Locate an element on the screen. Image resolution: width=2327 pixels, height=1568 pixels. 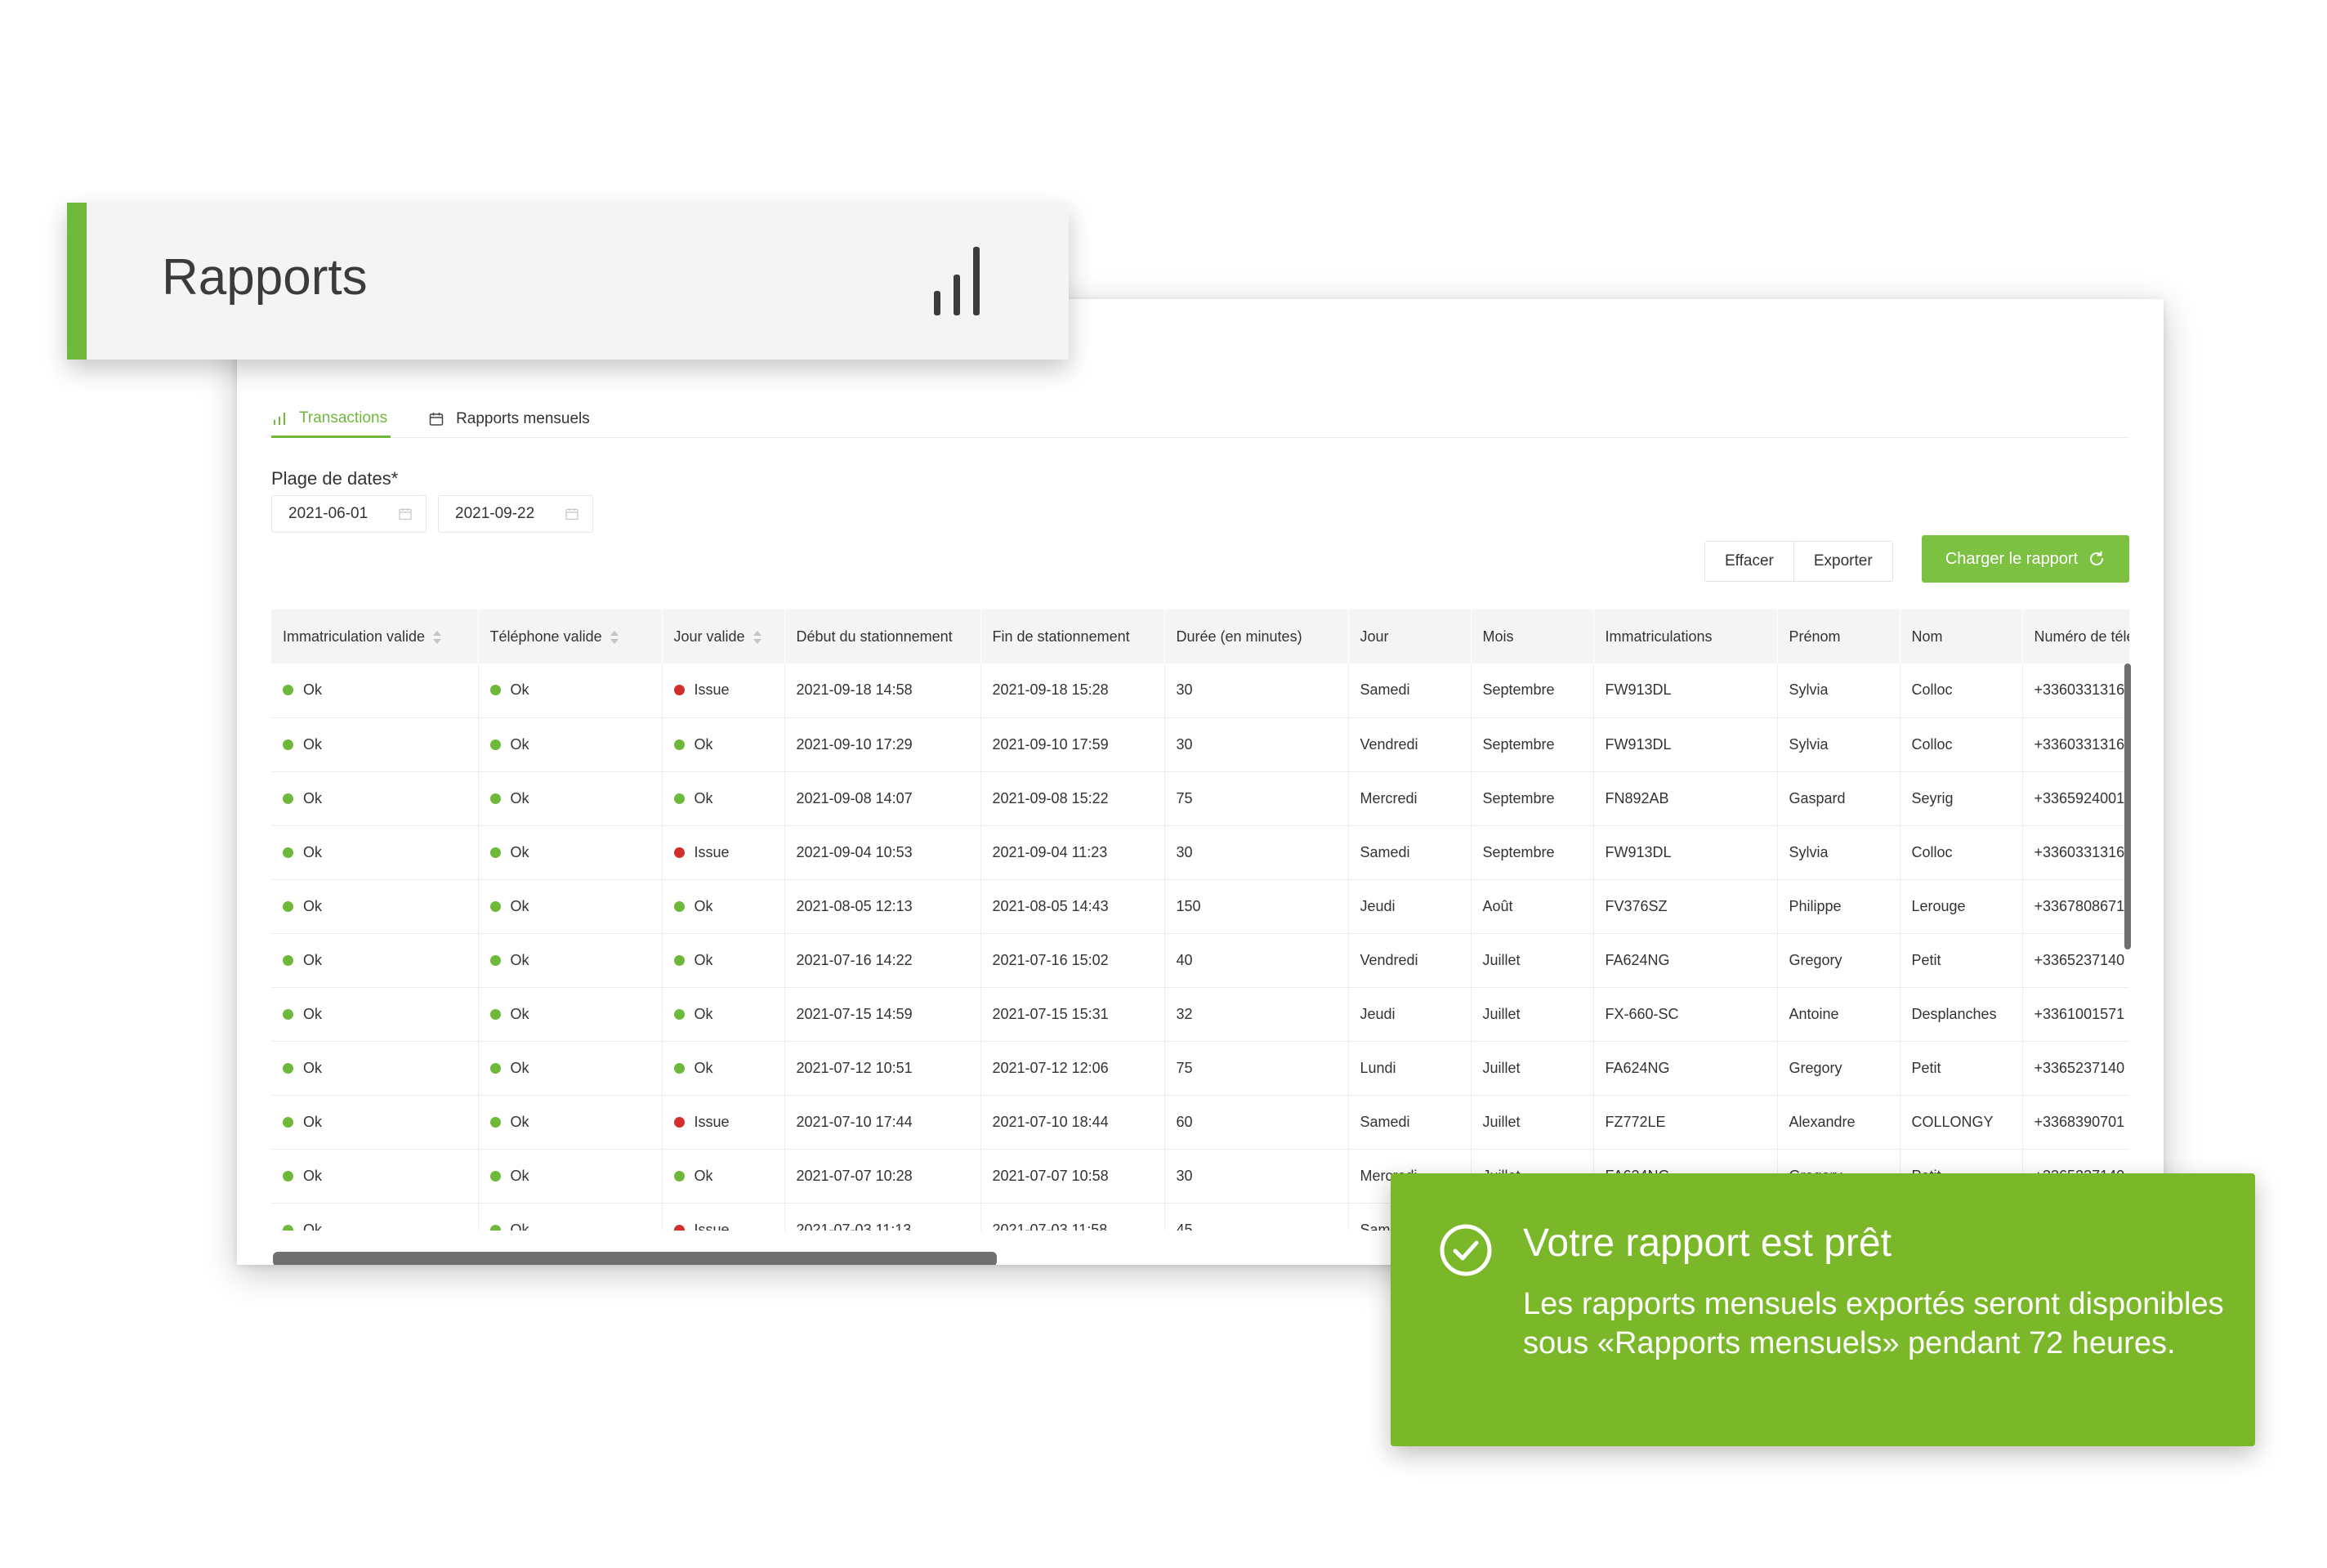
load-report-button: Charger le rapport is located at coordinates (2025, 559).